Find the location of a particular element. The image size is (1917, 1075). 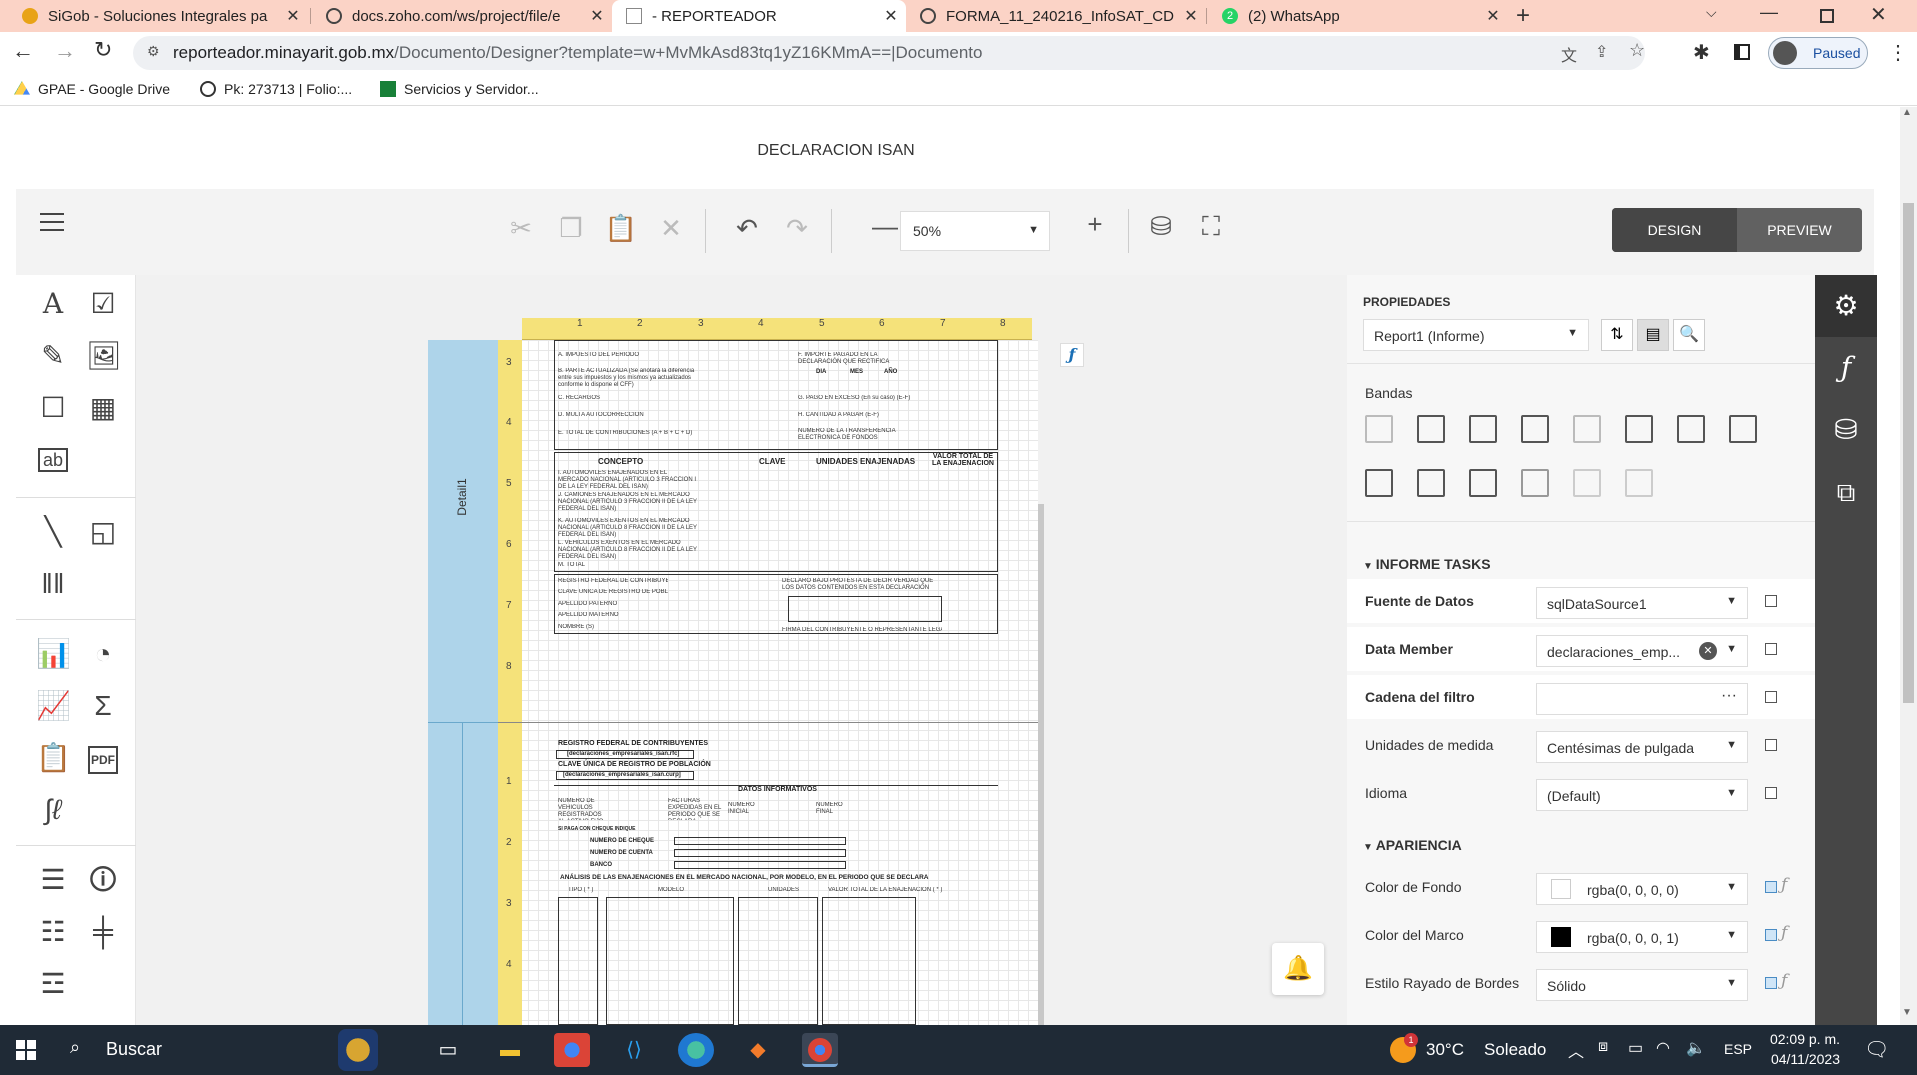

wifi-icon: ◠ is located at coordinates (1663, 1048).